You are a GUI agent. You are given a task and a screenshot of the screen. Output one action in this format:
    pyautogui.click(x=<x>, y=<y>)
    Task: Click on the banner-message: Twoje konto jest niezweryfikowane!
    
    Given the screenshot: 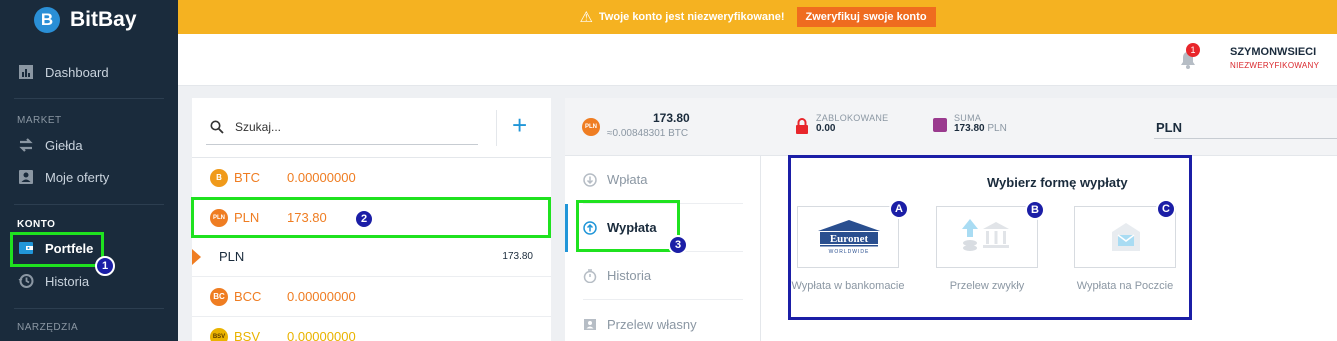 What is the action you would take?
    pyautogui.click(x=691, y=17)
    